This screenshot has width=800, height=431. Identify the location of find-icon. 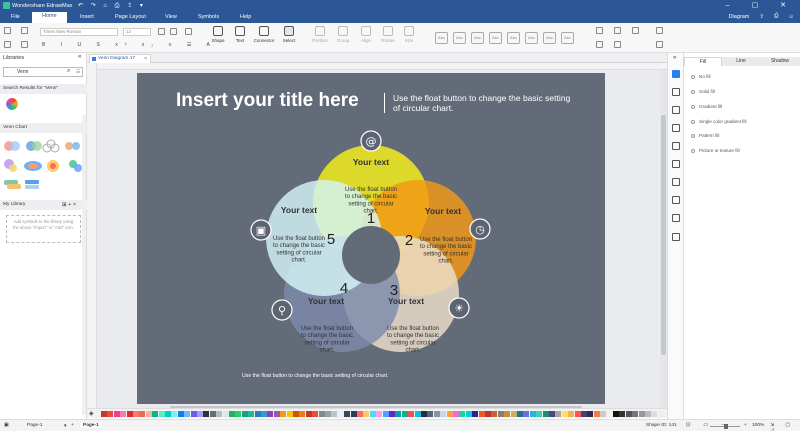
(659, 30).